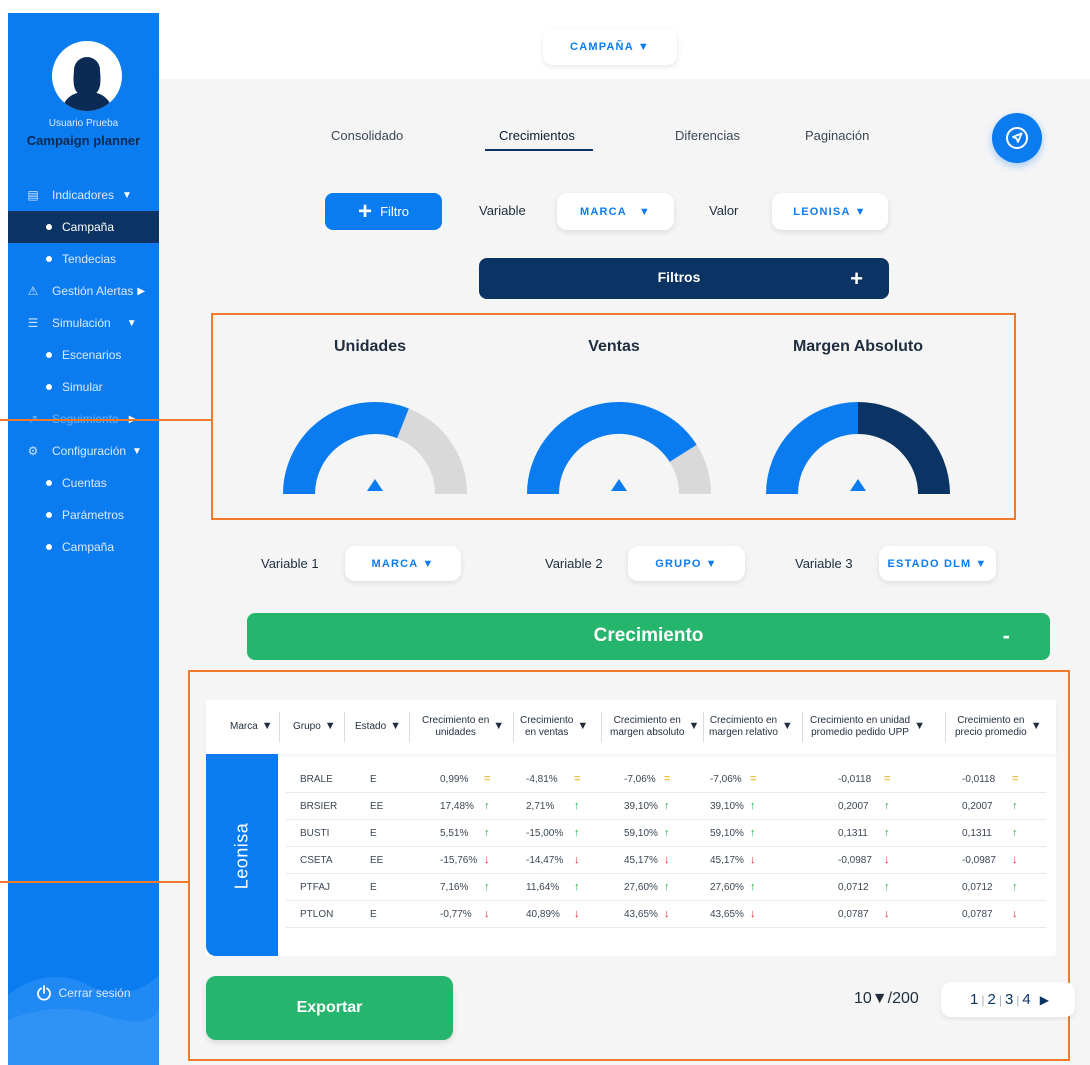  What do you see at coordinates (314, 727) in the screenshot?
I see `column-header-grupo: Grupo ▼` at bounding box center [314, 727].